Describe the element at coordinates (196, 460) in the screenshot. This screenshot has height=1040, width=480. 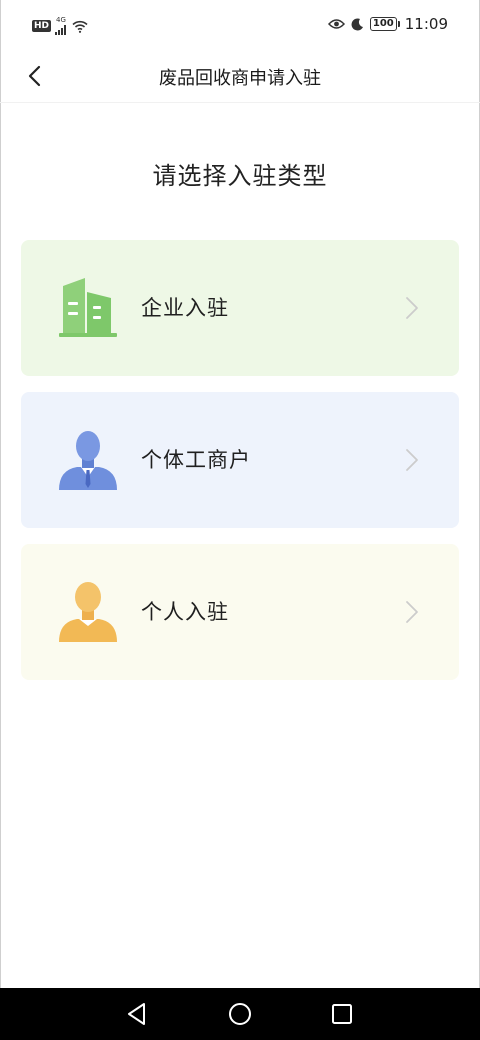
I see `option-label: 个体工商户` at that location.